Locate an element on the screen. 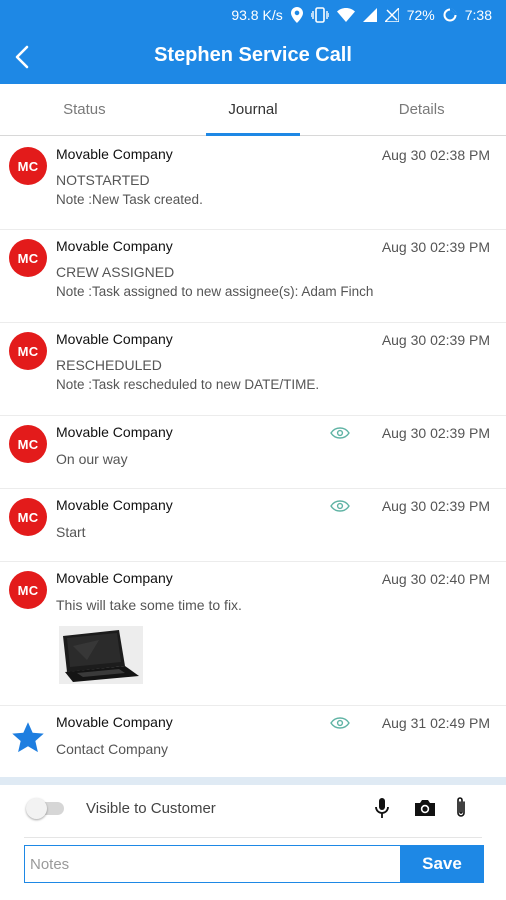 Image resolution: width=506 pixels, height=900 pixels. clock: 7:38 is located at coordinates (478, 15).